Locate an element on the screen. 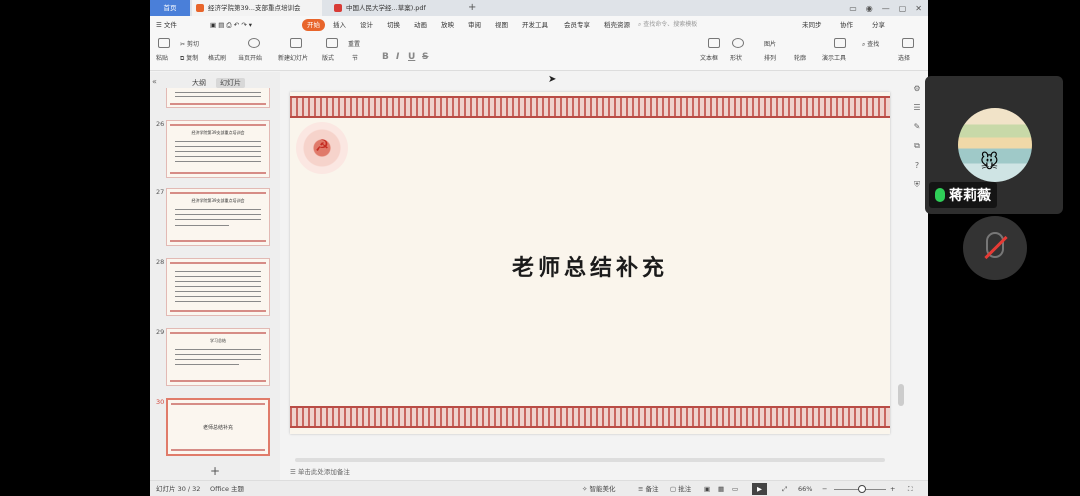 This screenshot has height=496, width=1080. participant-video-tile: 🐭 蒋莉薇 is located at coordinates (994, 145).